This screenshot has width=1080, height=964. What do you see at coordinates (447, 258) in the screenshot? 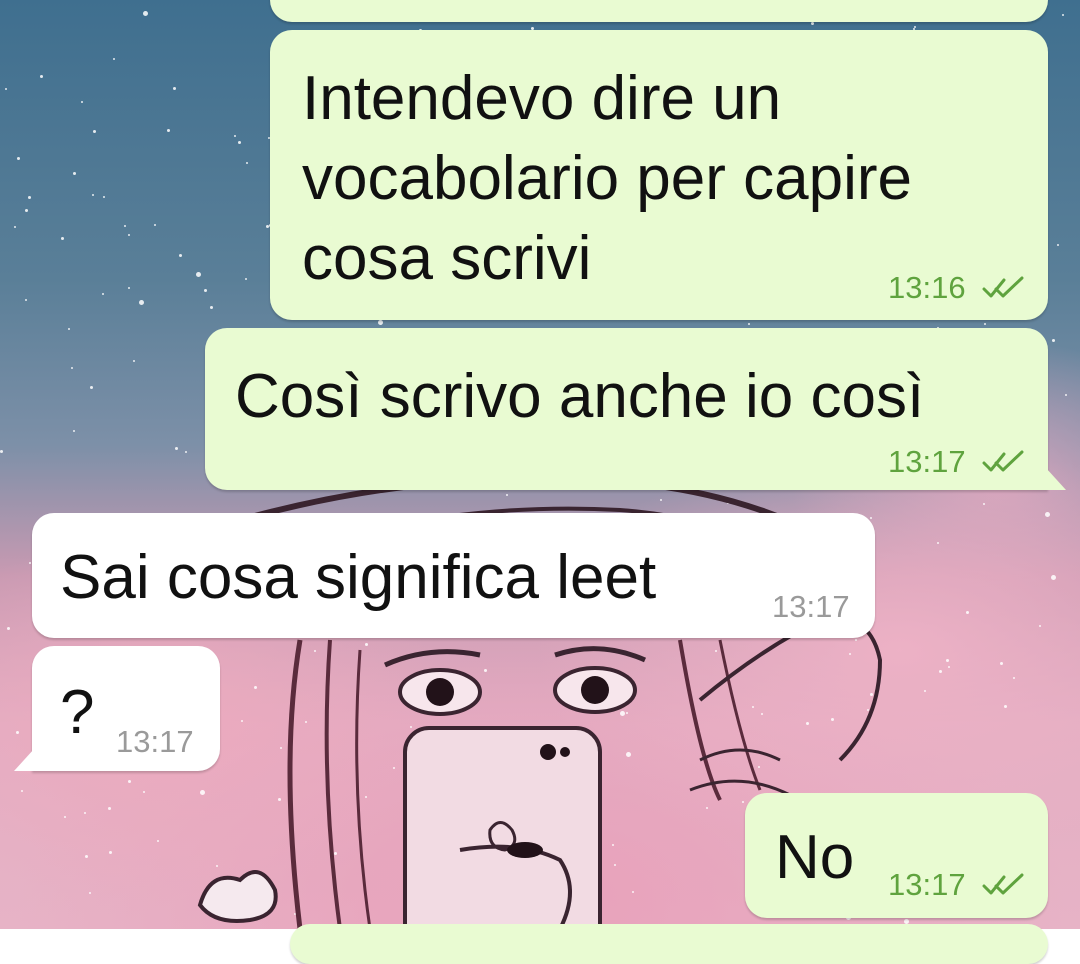
I see `message-text-line: cosa scrivi` at bounding box center [447, 258].